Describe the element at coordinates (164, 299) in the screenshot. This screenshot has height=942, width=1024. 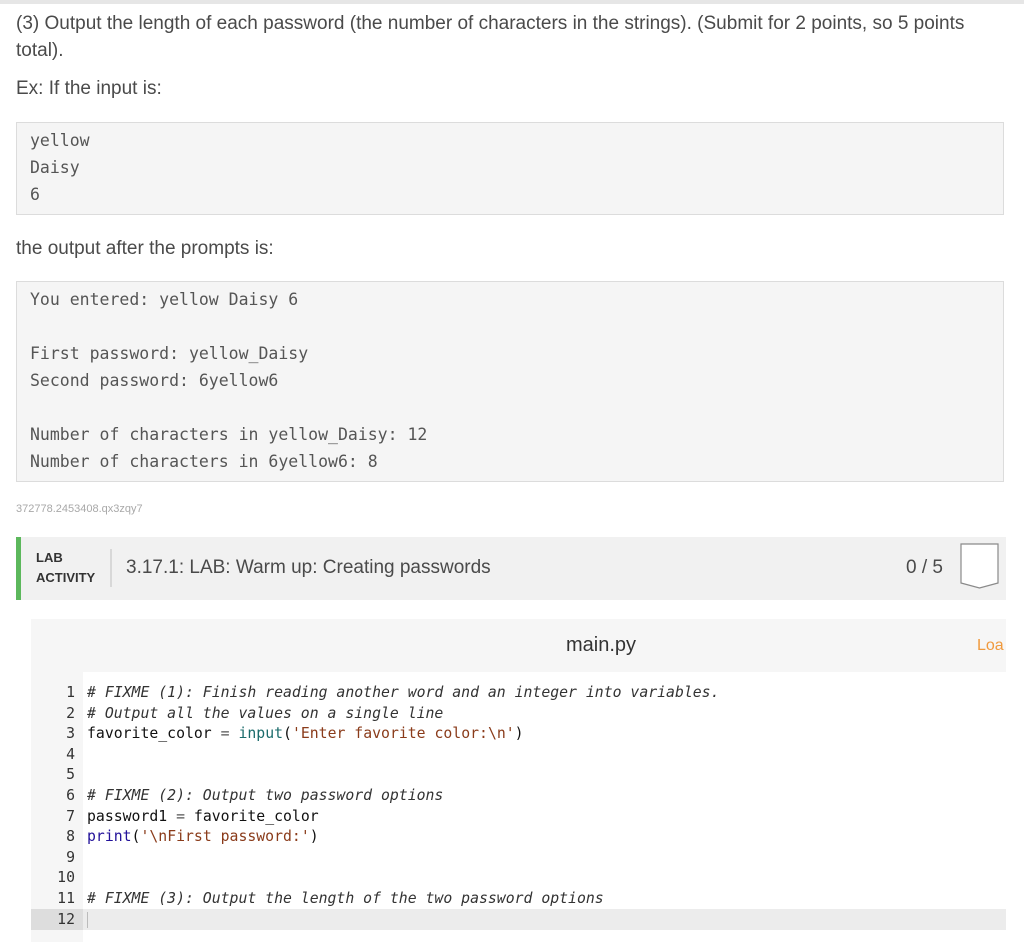
I see `output-line: You entered: yellow Daisy 6` at that location.